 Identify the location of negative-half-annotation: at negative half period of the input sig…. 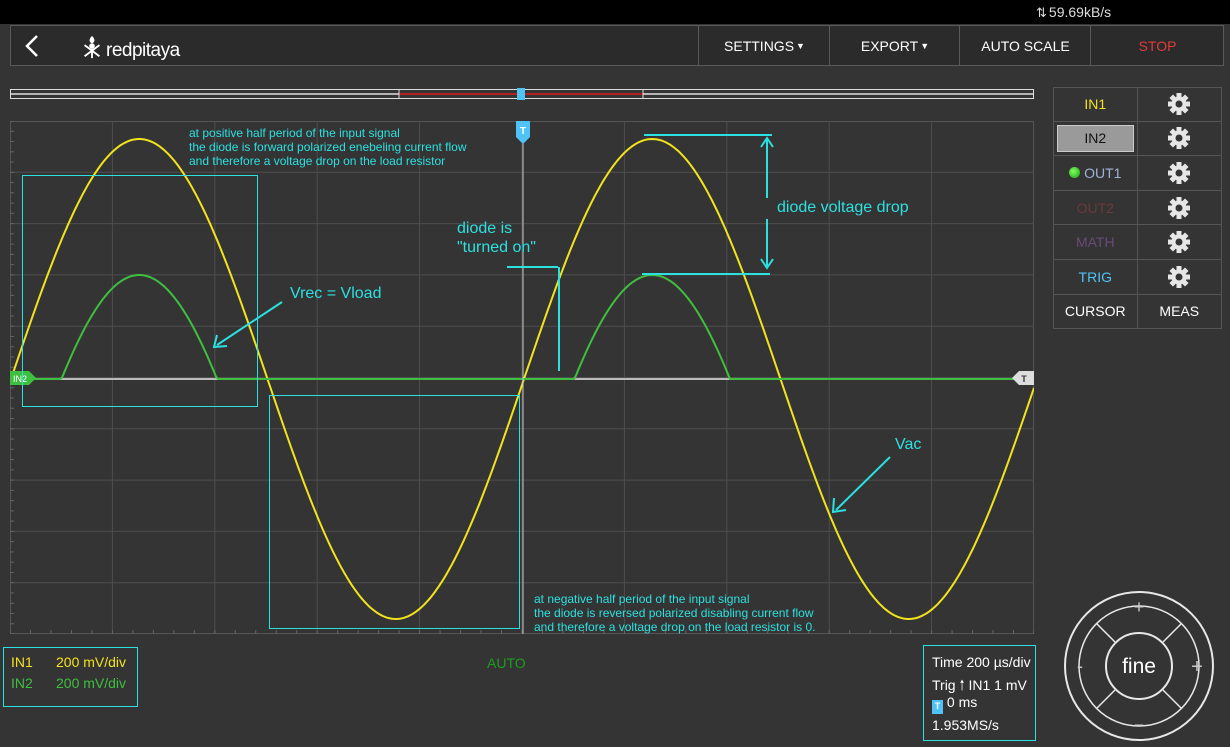
(675, 613).